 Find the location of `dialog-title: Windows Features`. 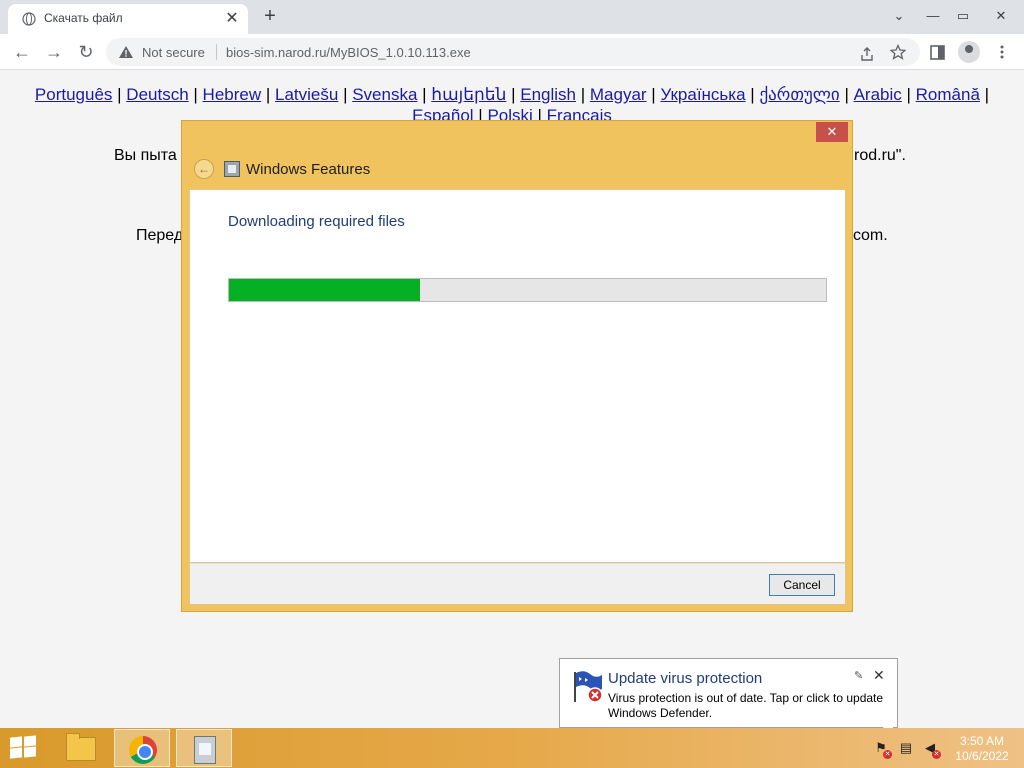

dialog-title: Windows Features is located at coordinates (308, 169).